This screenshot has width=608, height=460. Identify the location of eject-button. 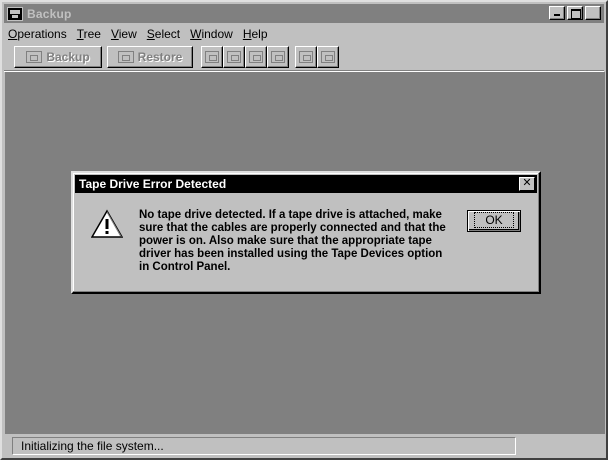
(256, 56).